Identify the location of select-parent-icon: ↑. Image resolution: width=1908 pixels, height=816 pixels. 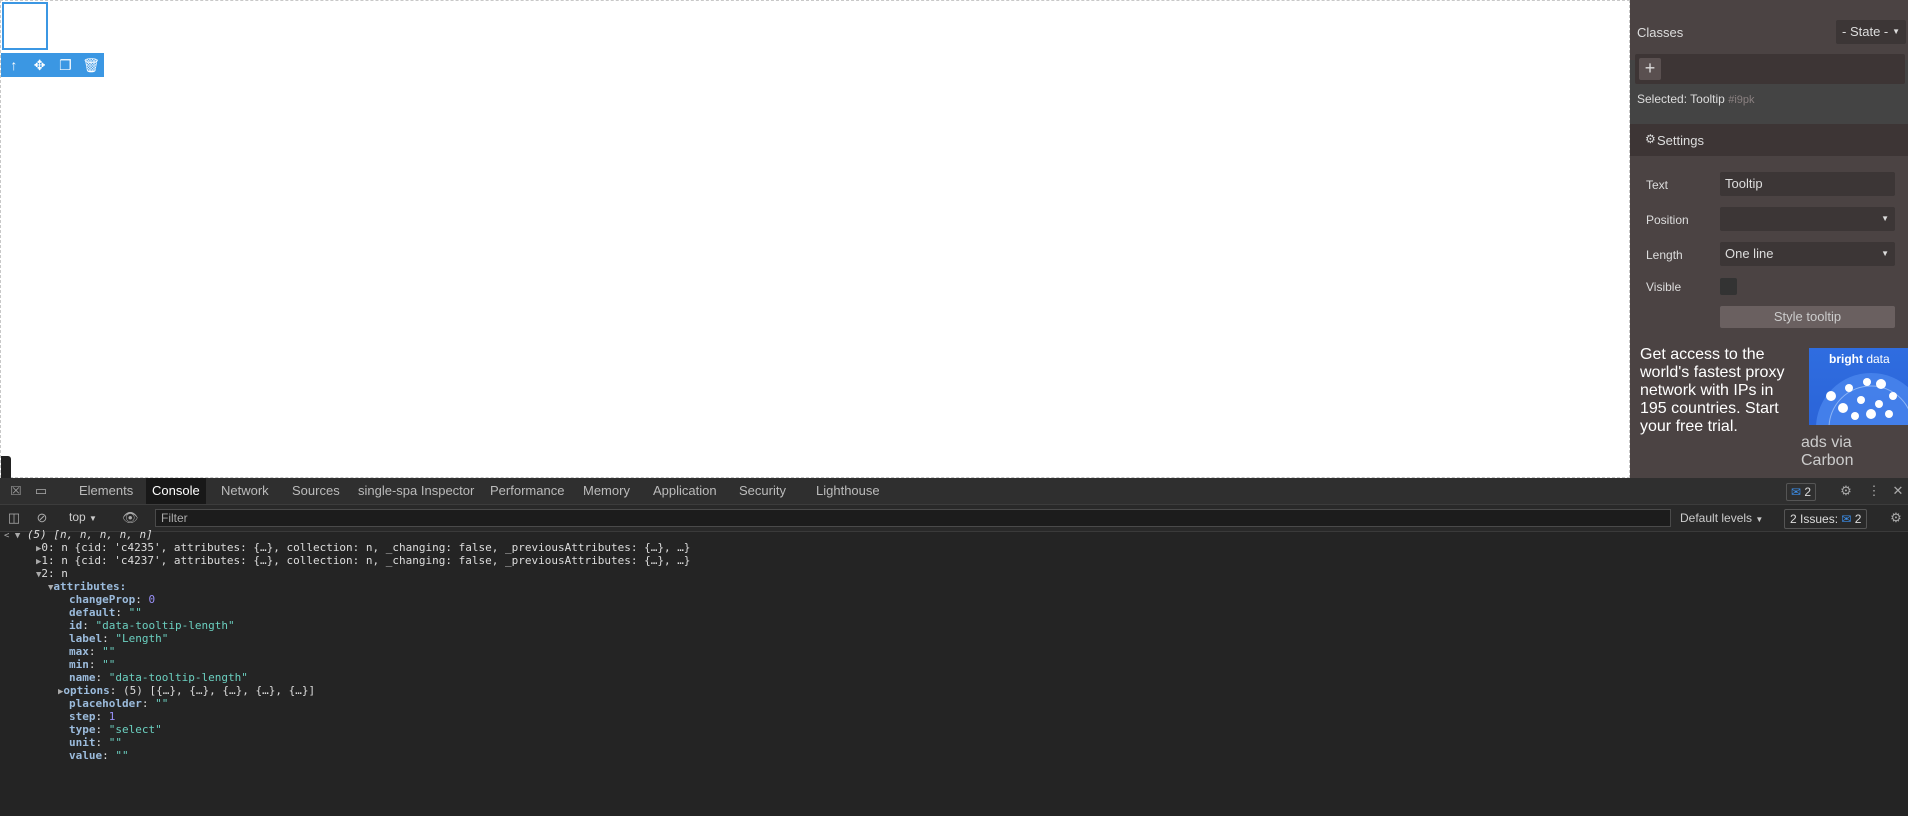
(14, 65).